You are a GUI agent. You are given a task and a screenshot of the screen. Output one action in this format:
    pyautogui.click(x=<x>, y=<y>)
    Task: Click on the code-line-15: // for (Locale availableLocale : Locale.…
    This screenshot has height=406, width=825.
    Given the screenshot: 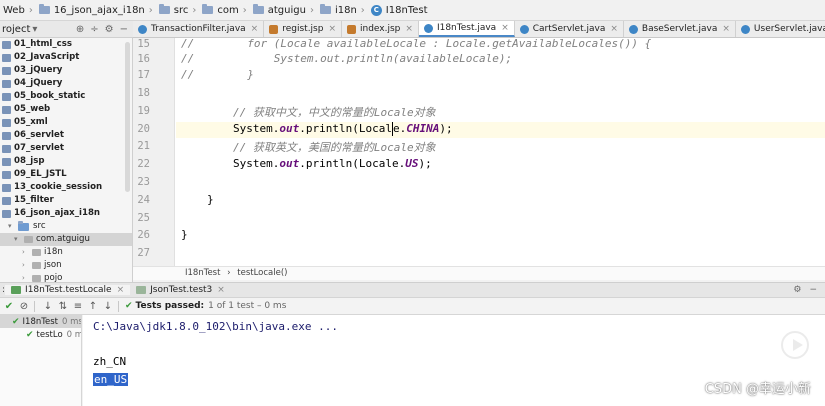 What is the action you would take?
    pyautogui.click(x=416, y=44)
    